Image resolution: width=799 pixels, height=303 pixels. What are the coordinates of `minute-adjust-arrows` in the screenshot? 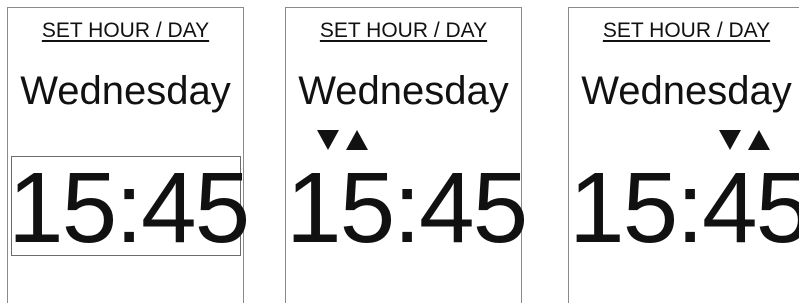 It's located at (746, 142).